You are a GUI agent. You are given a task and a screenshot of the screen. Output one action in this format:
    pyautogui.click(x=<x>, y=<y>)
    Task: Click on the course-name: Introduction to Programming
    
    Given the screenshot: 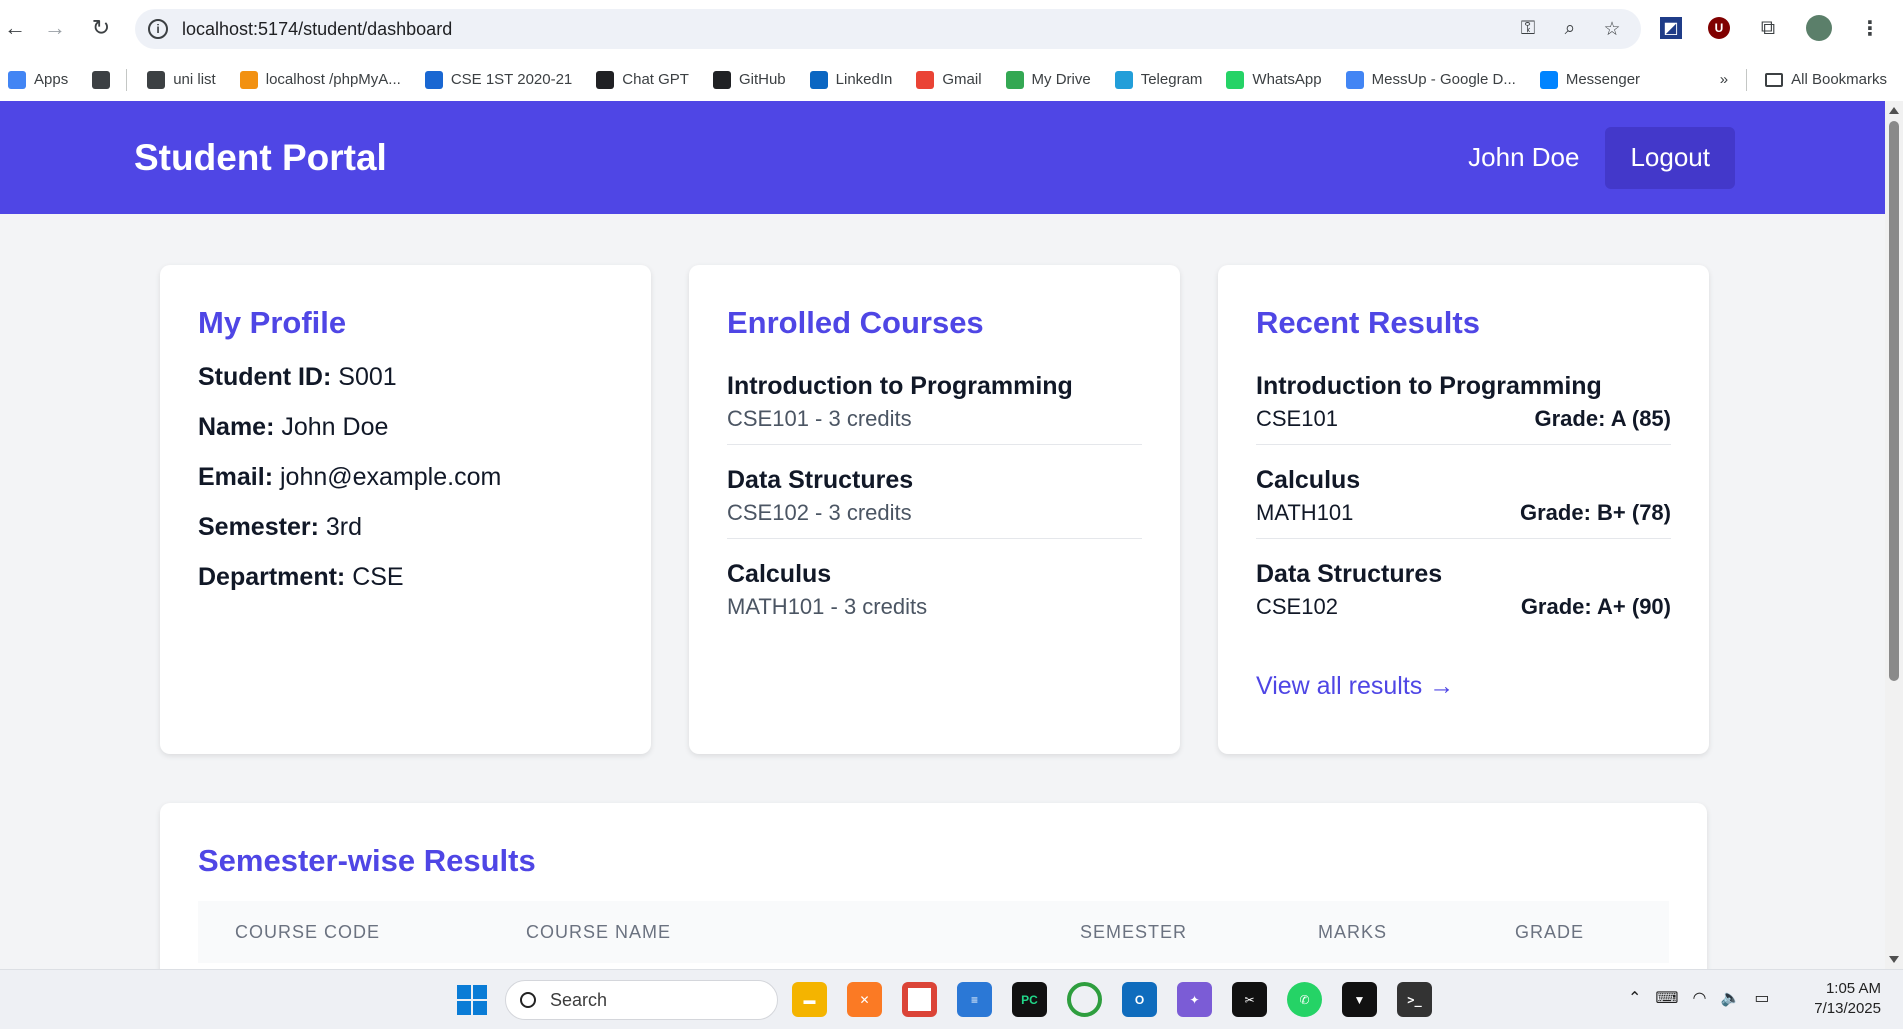 What is the action you would take?
    pyautogui.click(x=900, y=386)
    